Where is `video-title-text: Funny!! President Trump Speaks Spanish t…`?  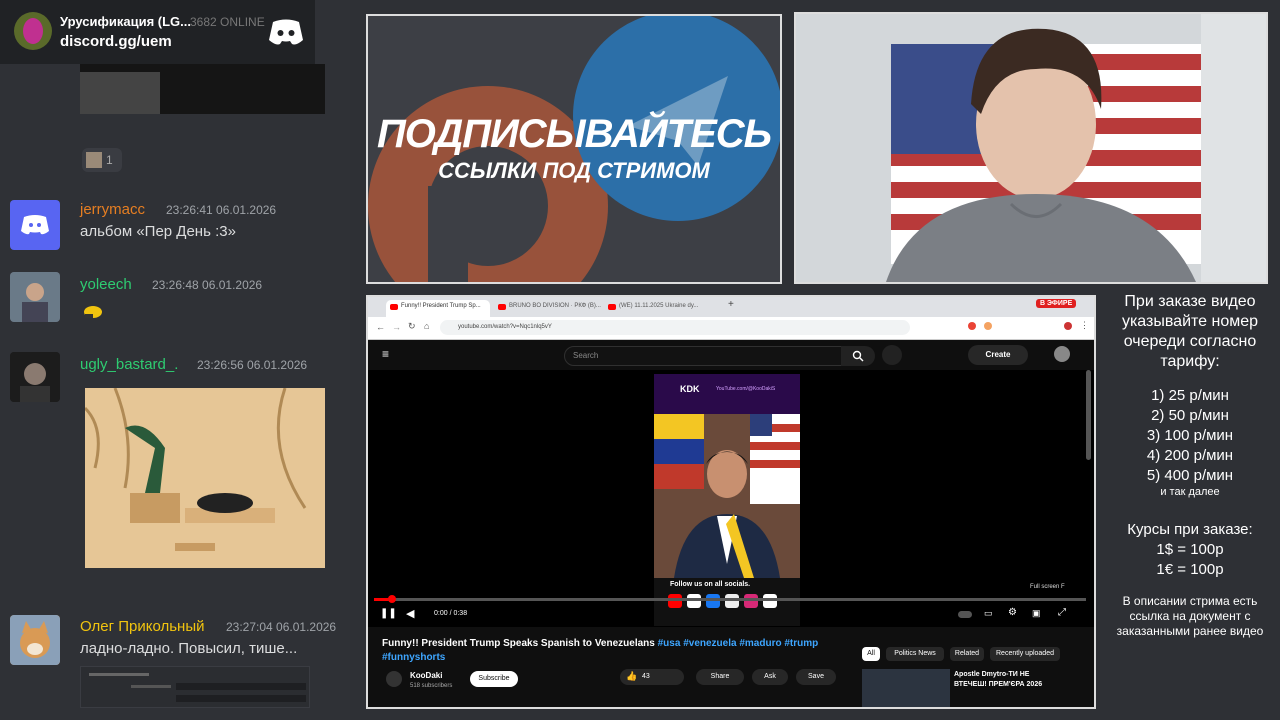 video-title-text: Funny!! President Trump Speaks Spanish t… is located at coordinates (518, 643).